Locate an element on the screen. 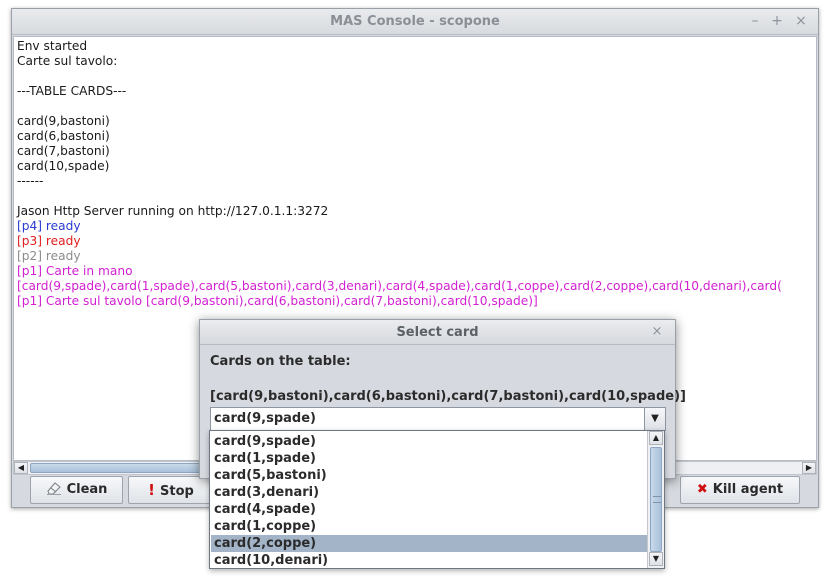  console-line: [p4] ready is located at coordinates (49, 226).